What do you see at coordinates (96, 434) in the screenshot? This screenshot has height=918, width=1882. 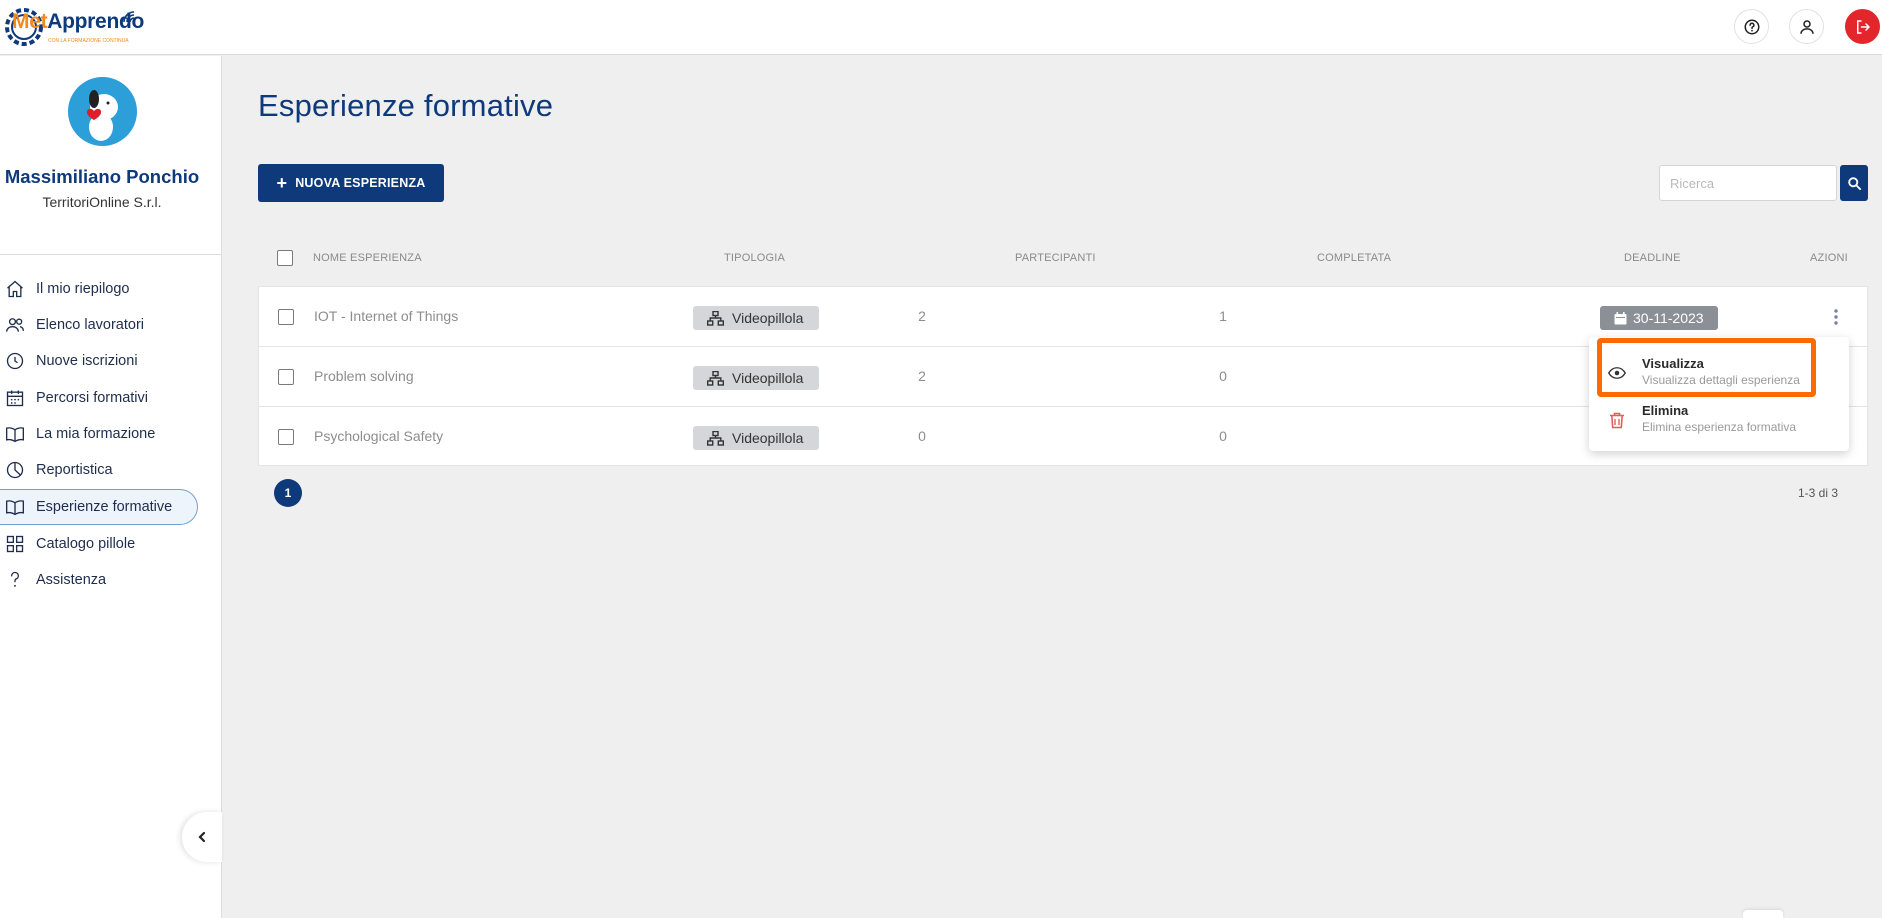 I see `sidebar-item-label: La mia formazione` at bounding box center [96, 434].